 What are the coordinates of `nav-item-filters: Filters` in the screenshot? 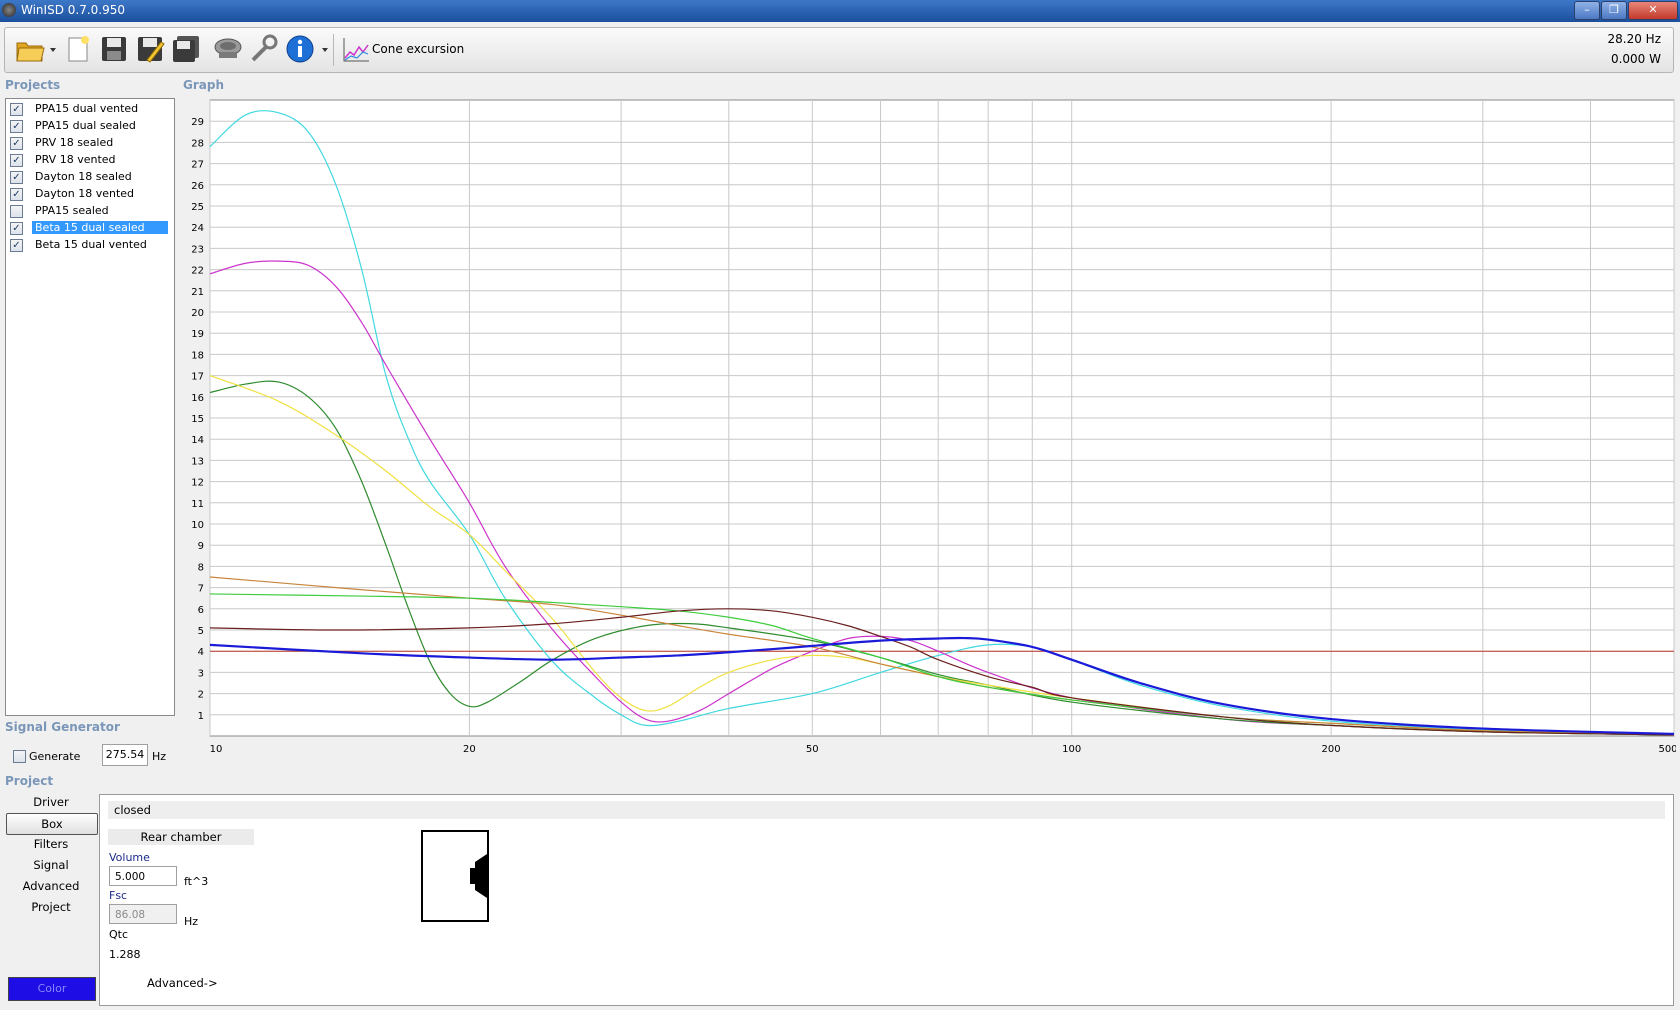 It's located at (51, 844).